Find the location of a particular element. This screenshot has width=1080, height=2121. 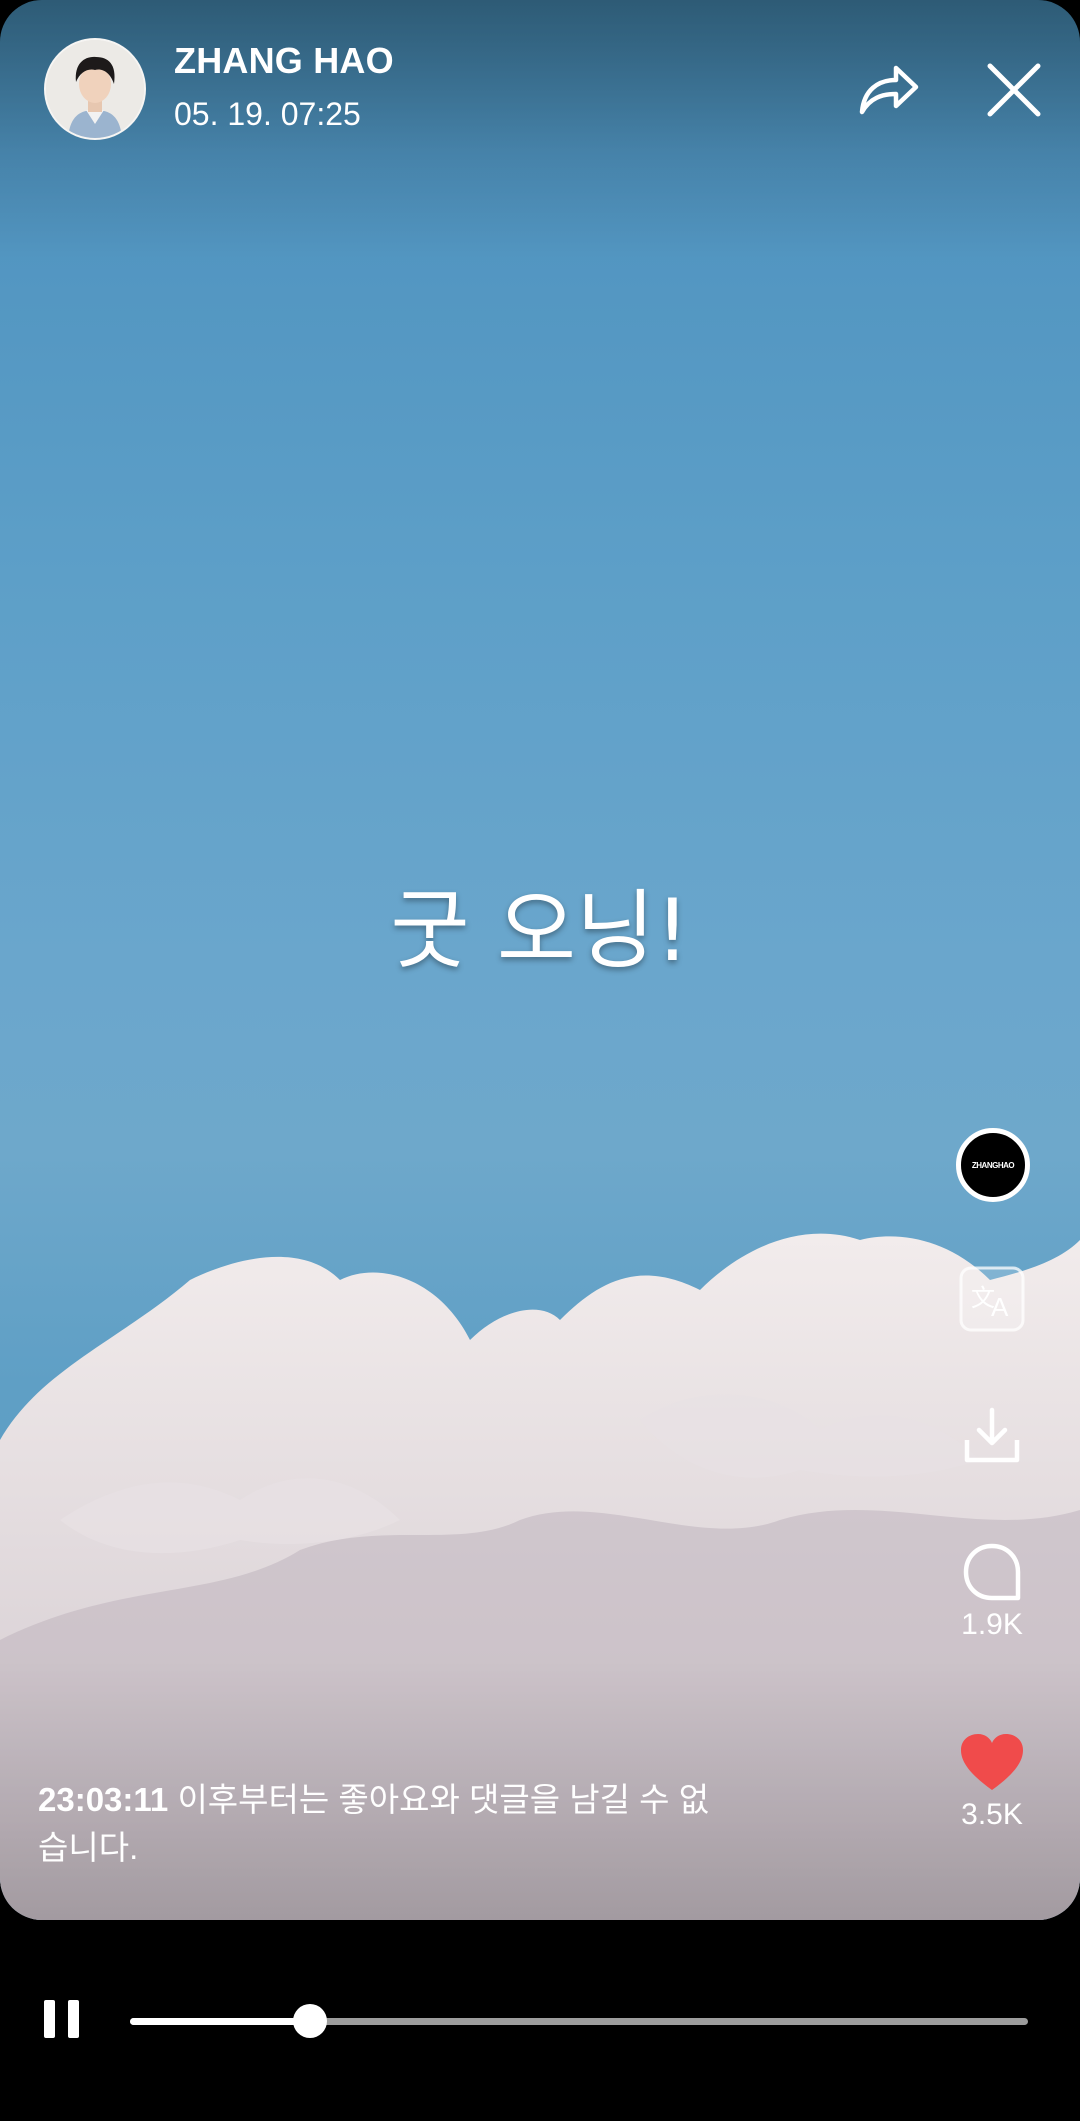

svg-text: A is located at coordinates (1000, 1307).